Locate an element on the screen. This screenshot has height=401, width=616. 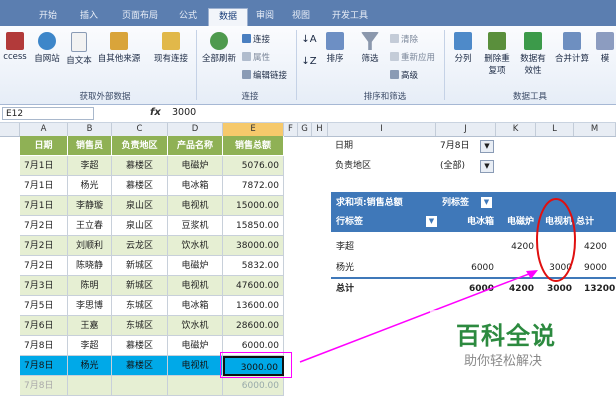
watermark-title: 百科全说 is located at coordinates (506, 336).